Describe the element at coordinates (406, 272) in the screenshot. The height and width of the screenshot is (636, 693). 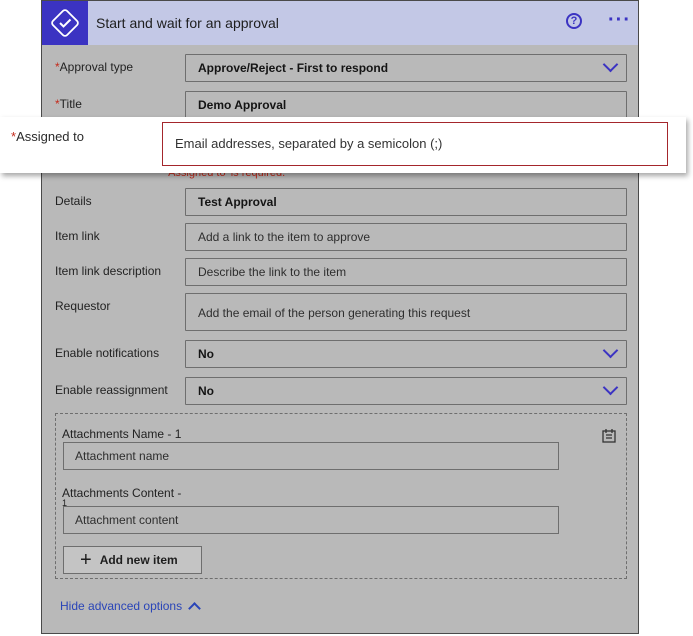
I see `item-link-description-input: Describe the link to the item` at that location.